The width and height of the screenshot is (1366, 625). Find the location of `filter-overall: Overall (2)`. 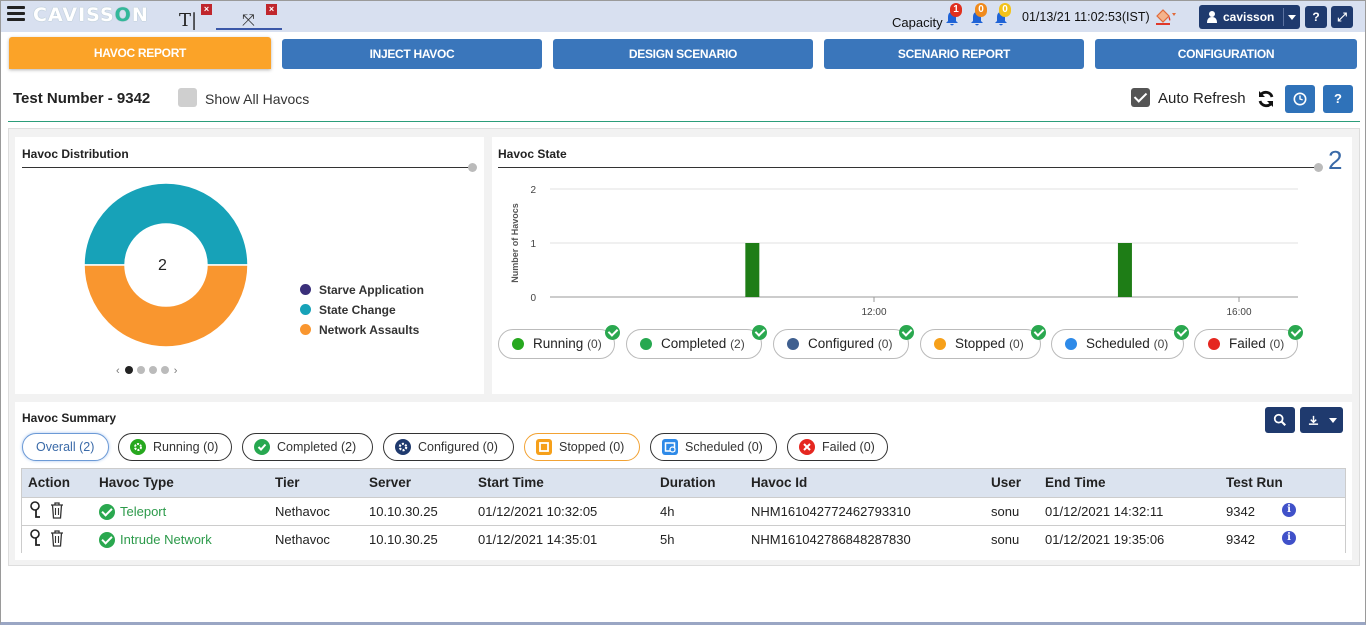

filter-overall: Overall (2) is located at coordinates (65, 447).